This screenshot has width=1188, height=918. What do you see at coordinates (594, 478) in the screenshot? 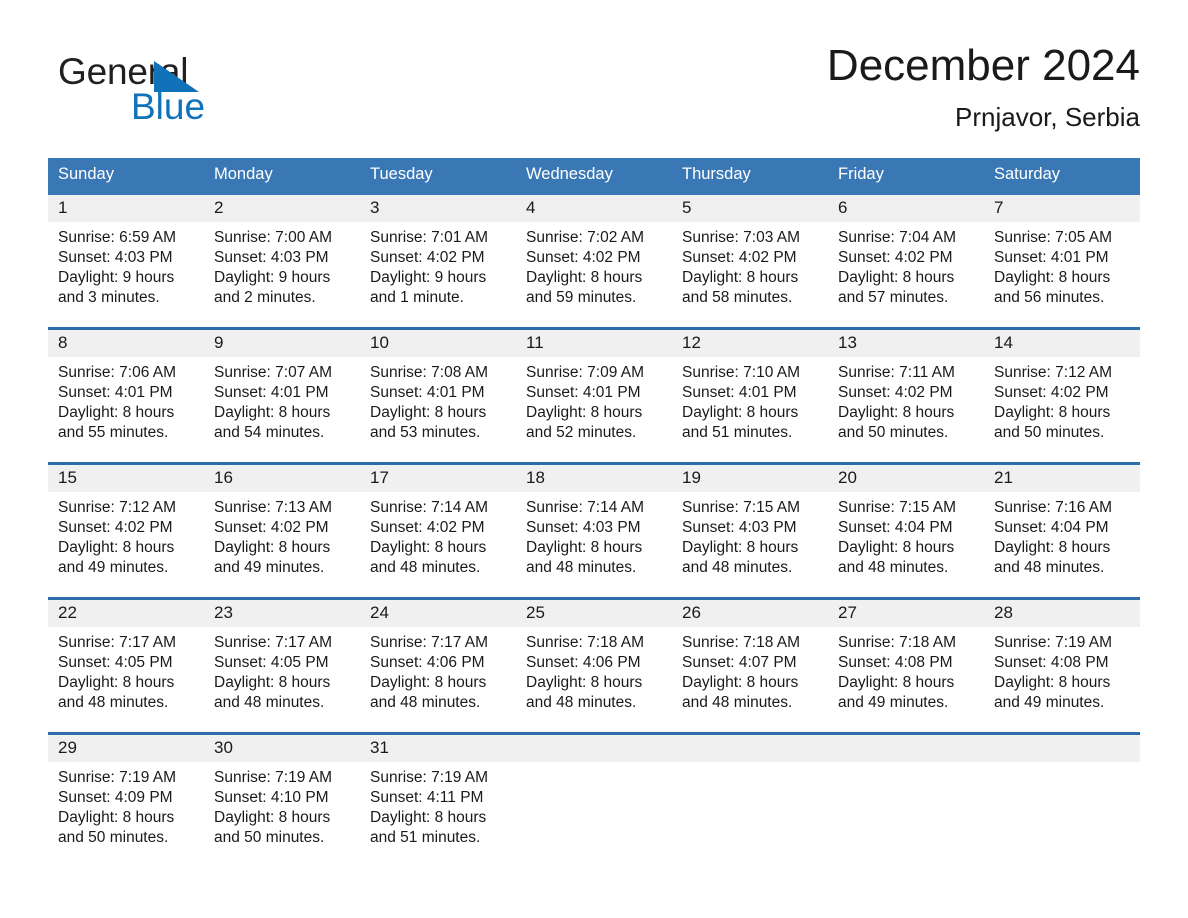
I see `day-number-cell: 18` at bounding box center [594, 478].